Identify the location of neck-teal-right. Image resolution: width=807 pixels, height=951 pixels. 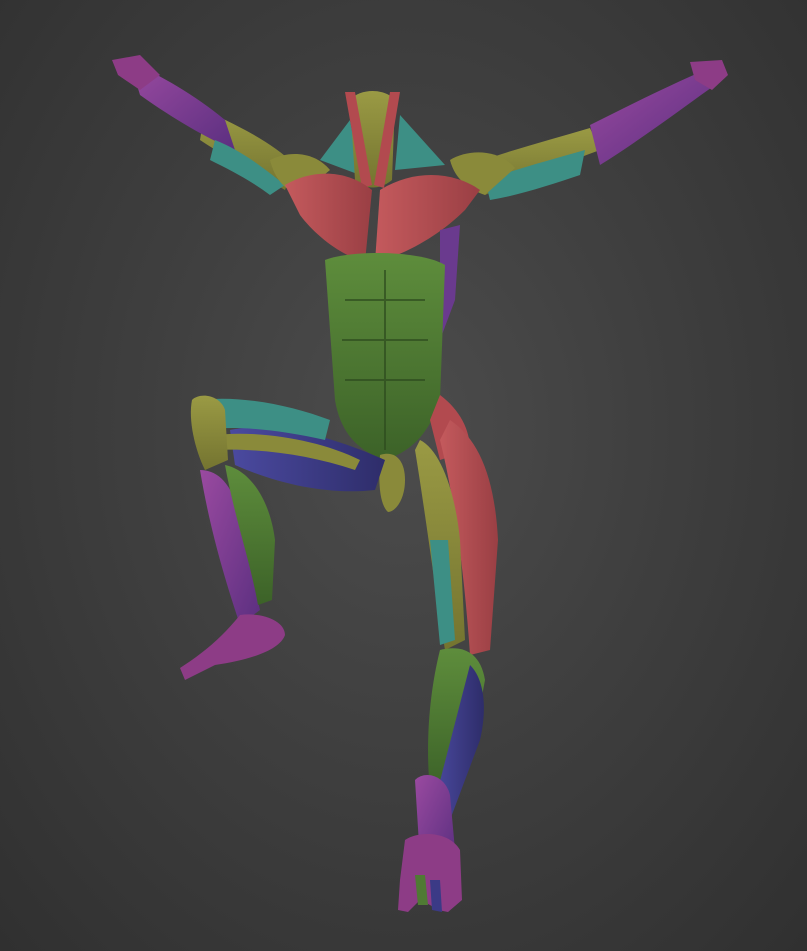
(420, 142).